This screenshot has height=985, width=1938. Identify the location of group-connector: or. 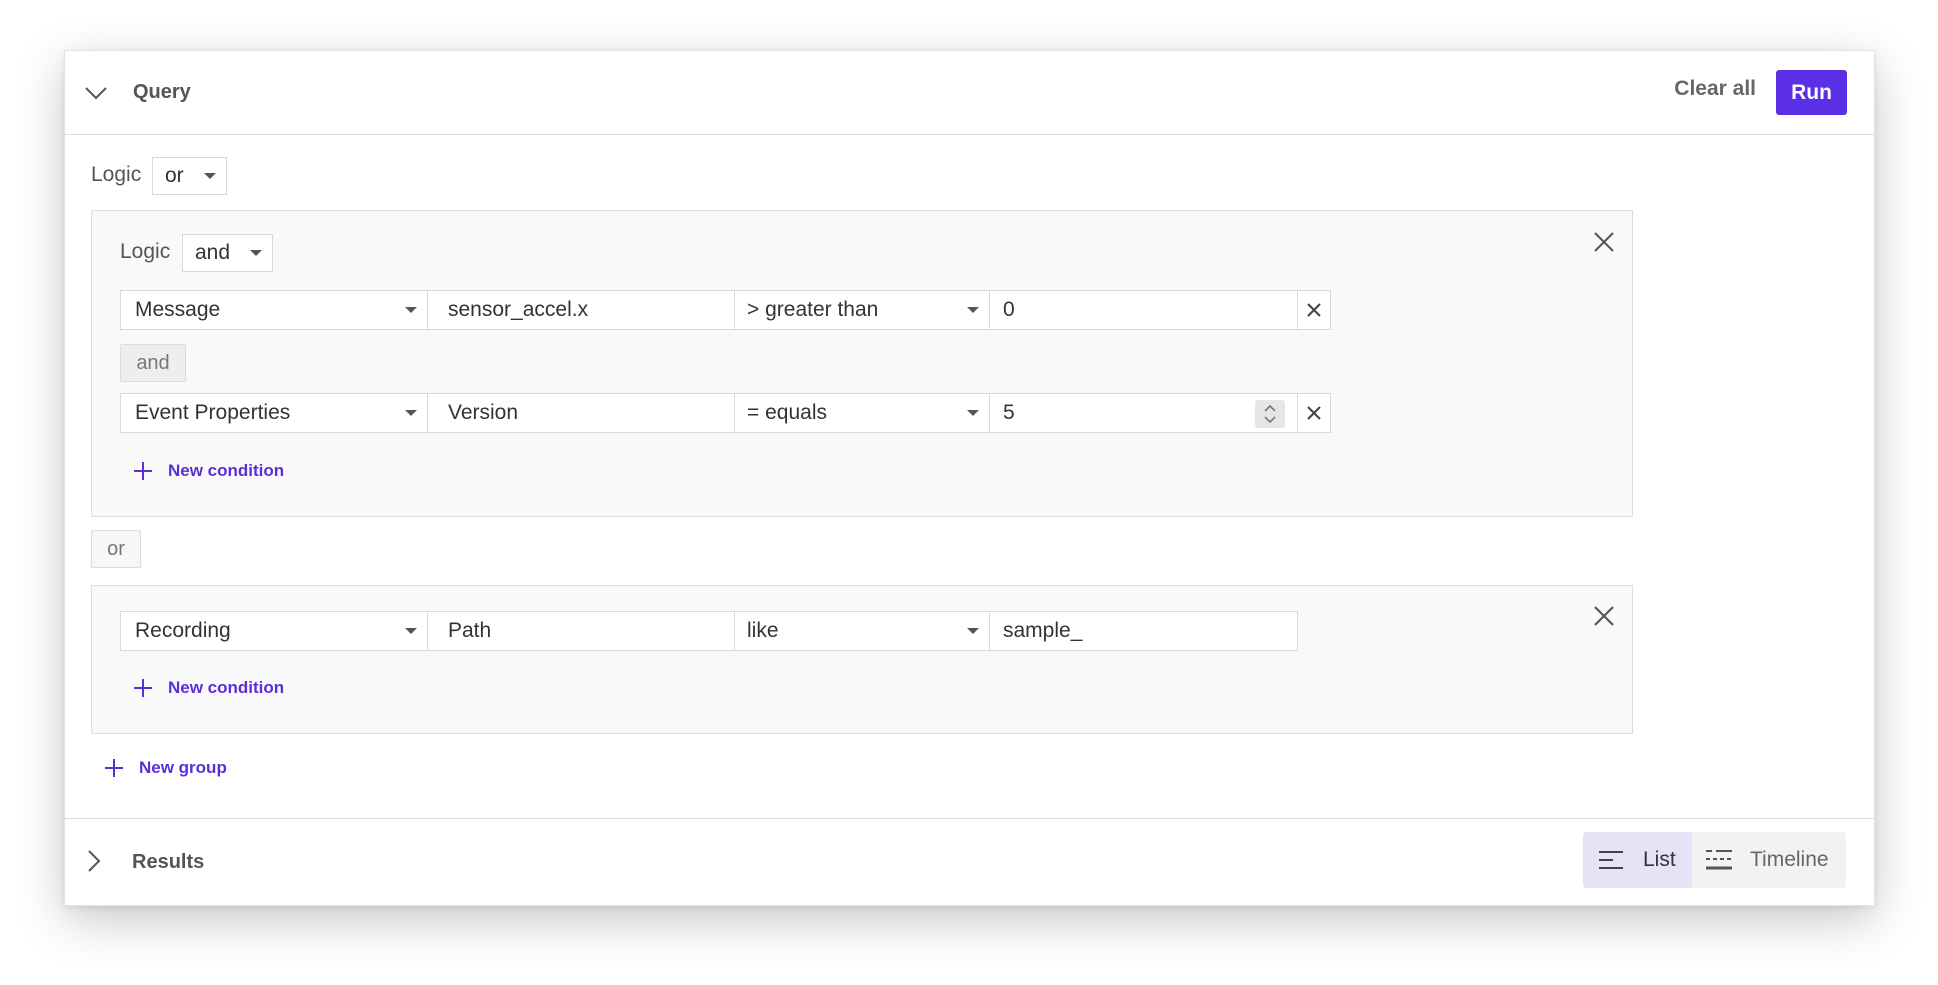
(116, 549).